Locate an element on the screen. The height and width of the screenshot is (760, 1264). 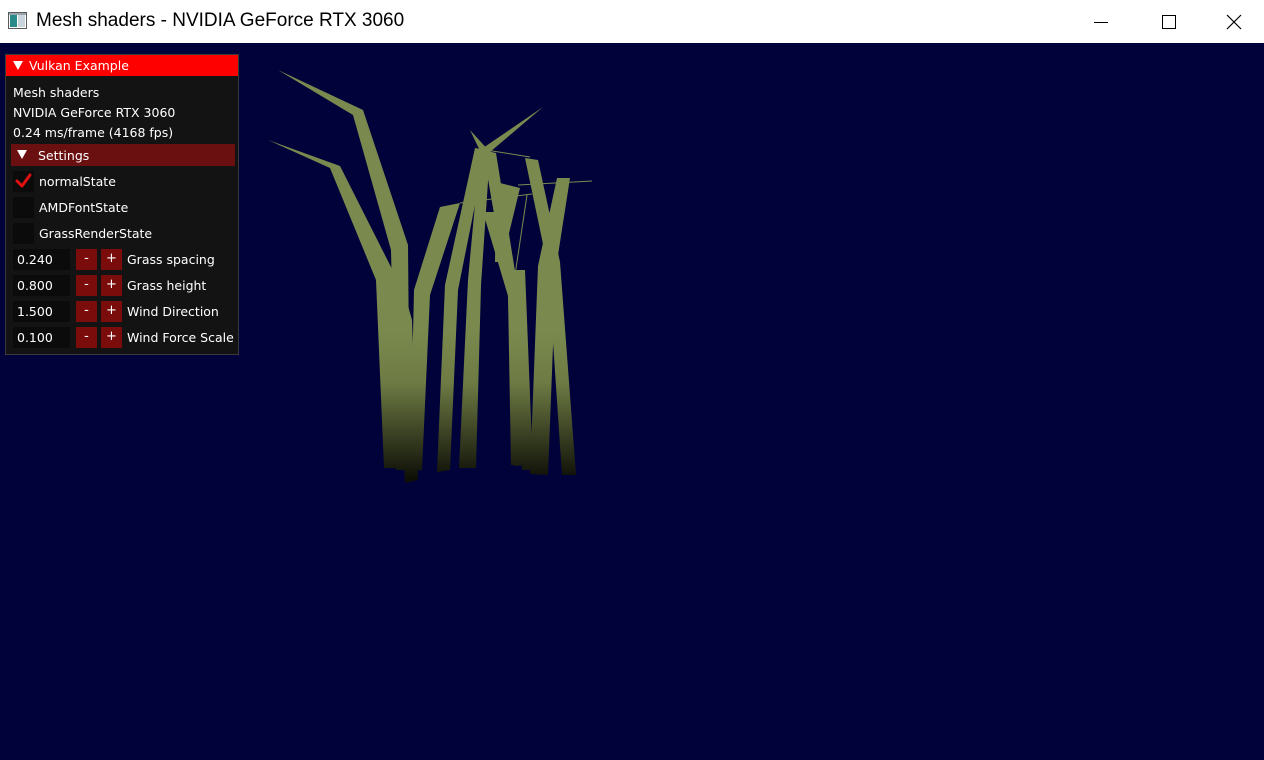
minimize-icon is located at coordinates (1101, 22).